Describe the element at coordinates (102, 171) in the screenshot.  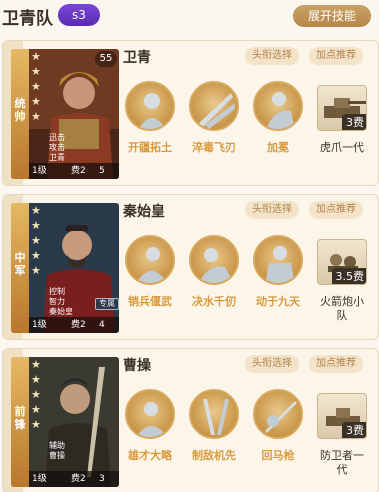
I see `extra-value: 5` at that location.